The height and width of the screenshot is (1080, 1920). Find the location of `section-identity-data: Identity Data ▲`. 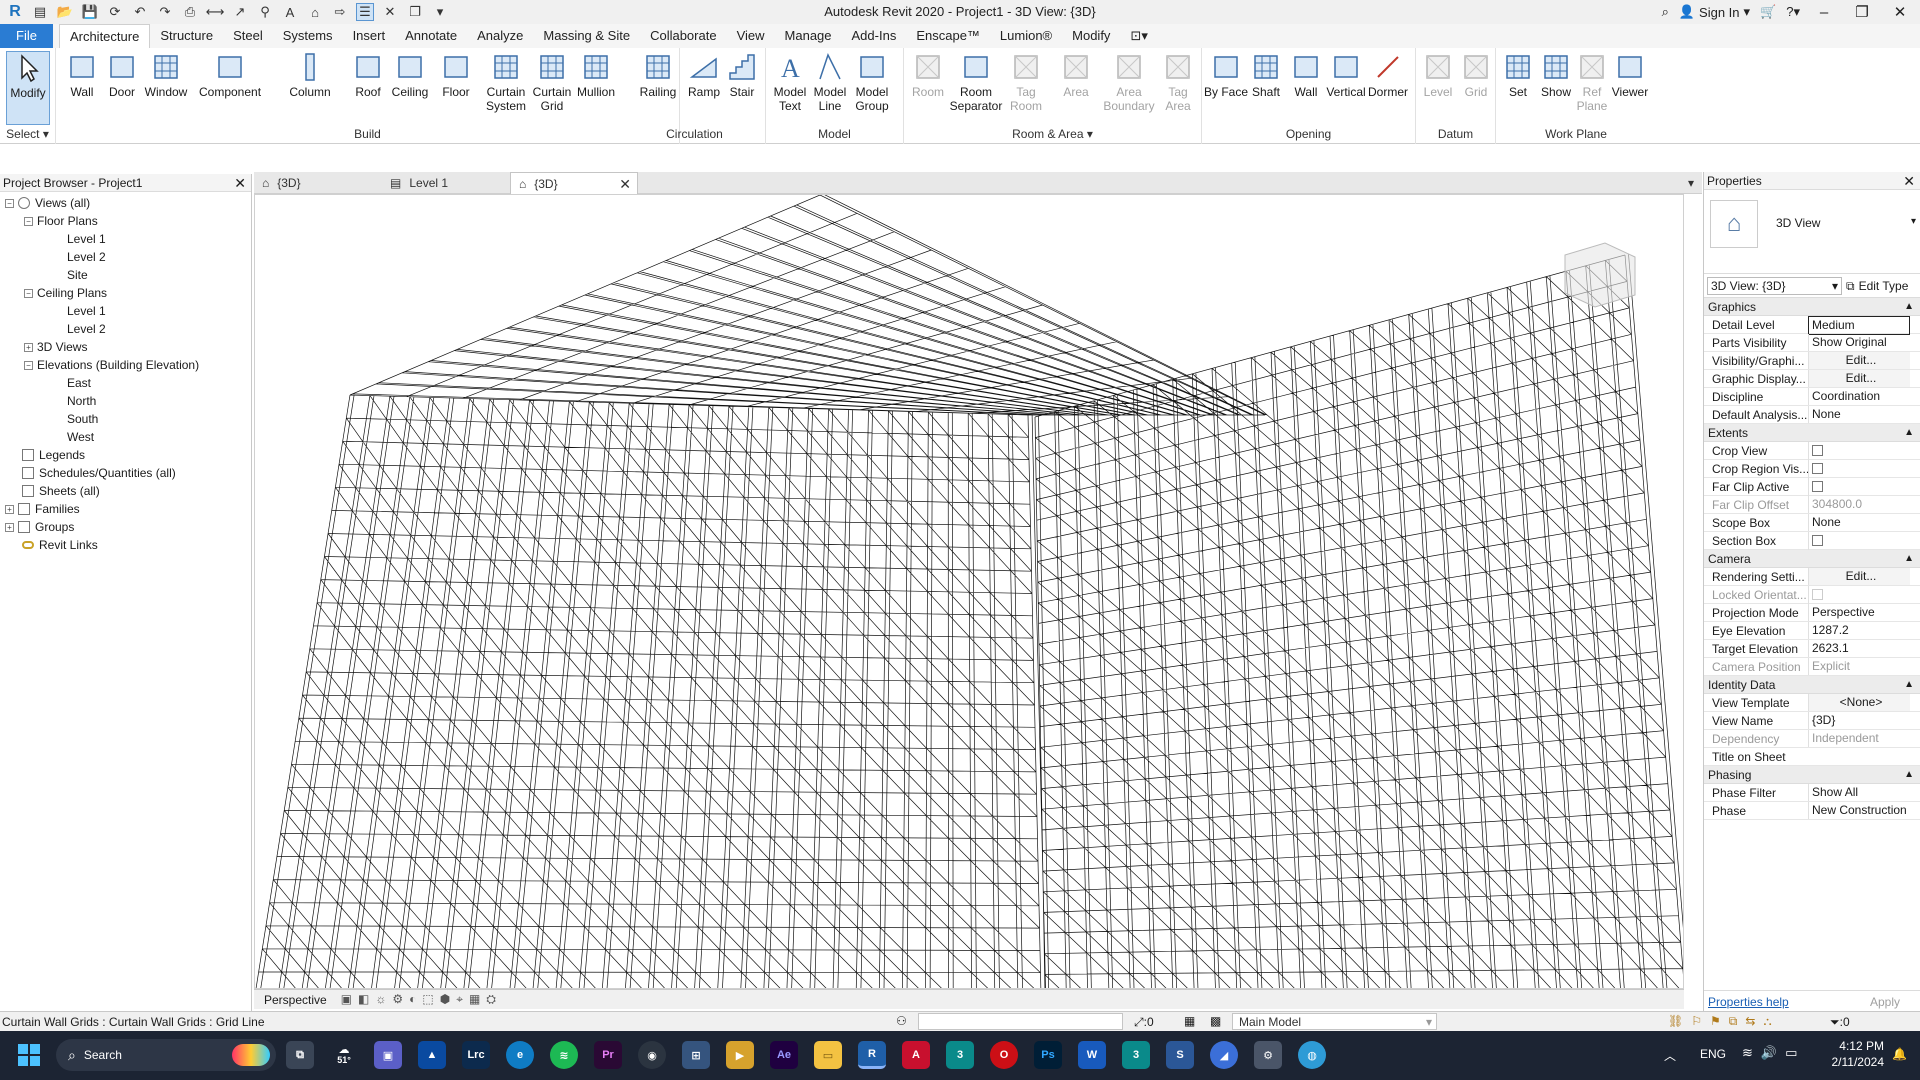

section-identity-data: Identity Data ▲ is located at coordinates (1812, 685).